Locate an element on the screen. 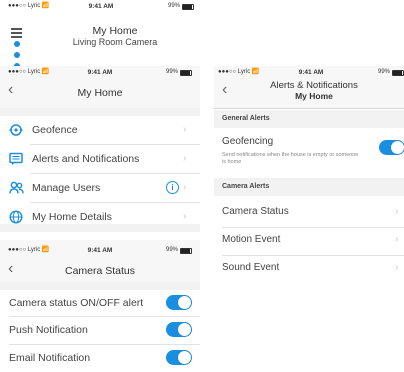  location-pin-icon is located at coordinates (16, 130).